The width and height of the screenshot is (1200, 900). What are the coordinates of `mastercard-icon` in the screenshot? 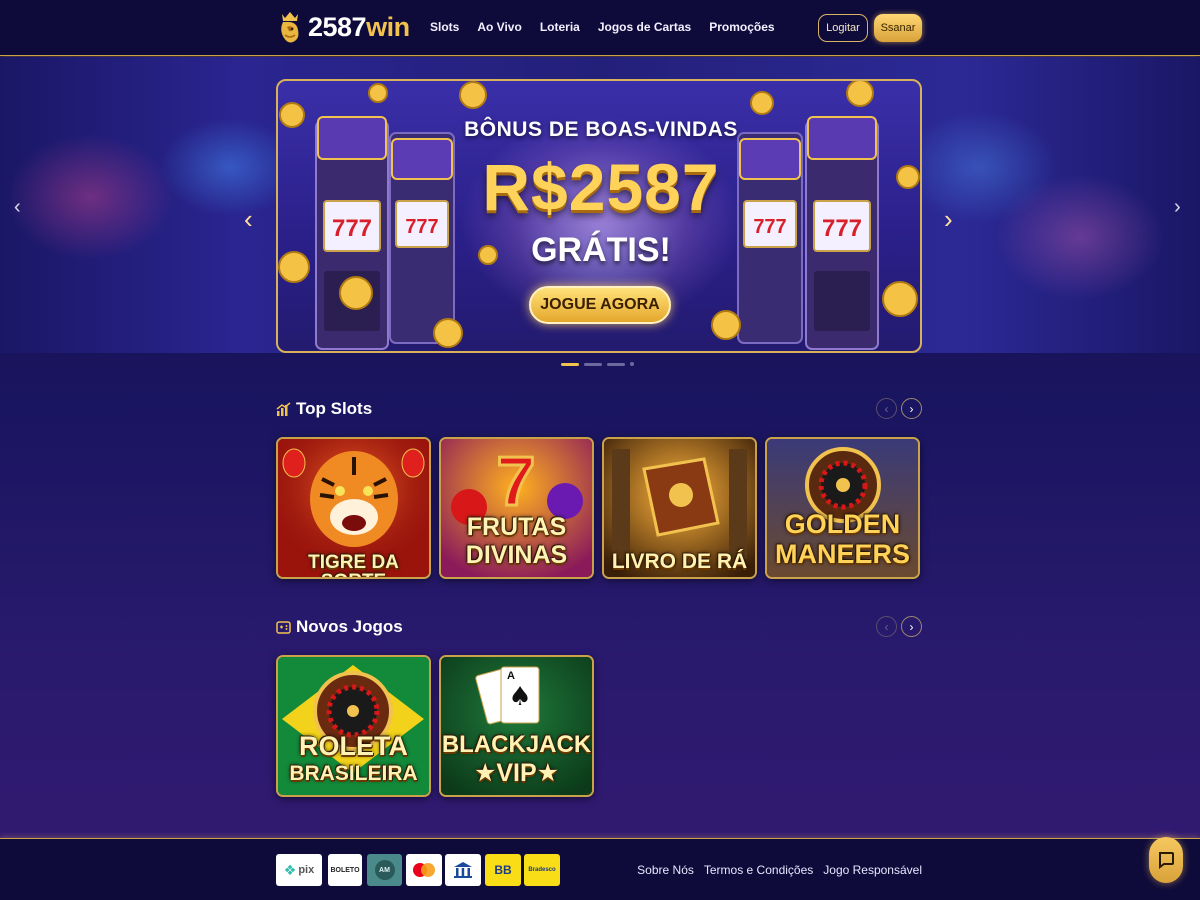 It's located at (424, 870).